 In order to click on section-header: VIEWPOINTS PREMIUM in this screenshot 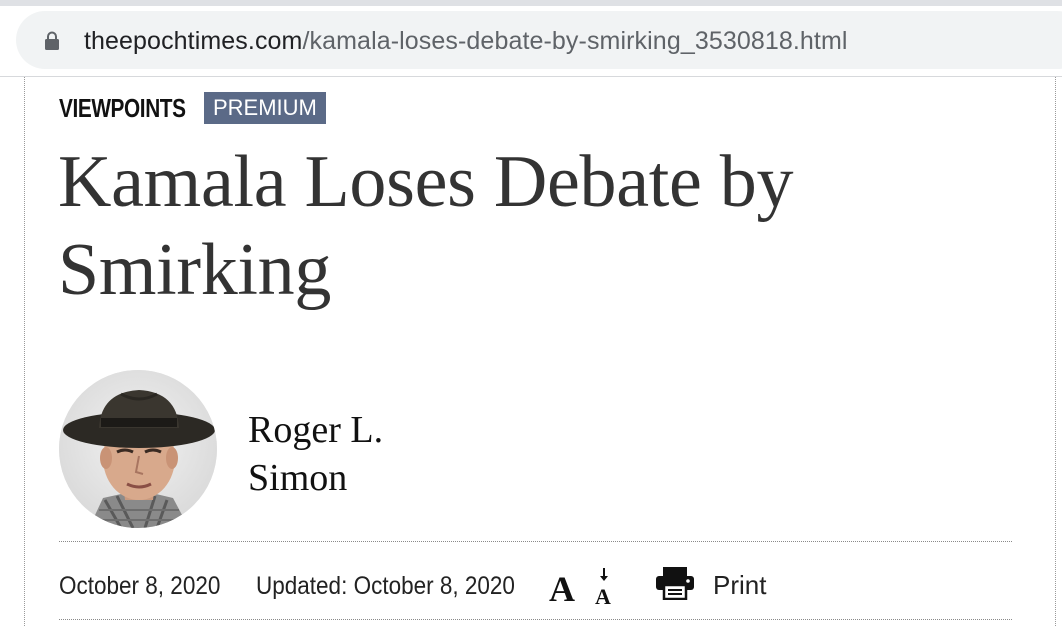, I will do `click(192, 108)`.